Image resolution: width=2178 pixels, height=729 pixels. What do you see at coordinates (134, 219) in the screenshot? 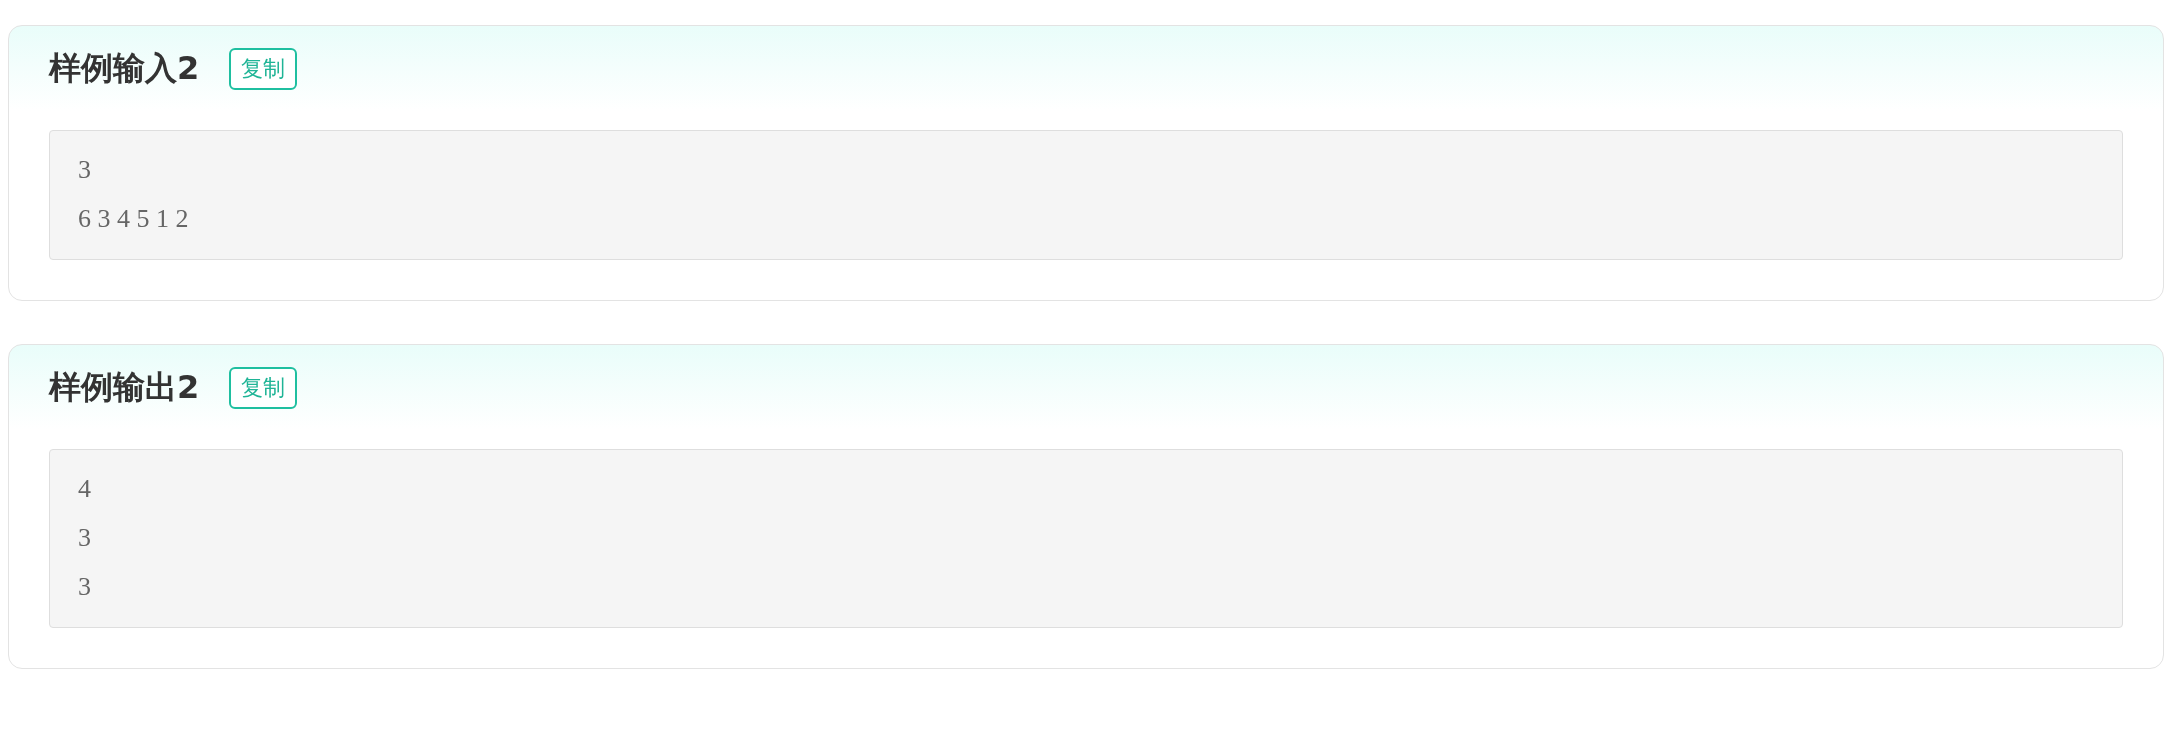
I see `code-line: 6 3 4 5 1 2` at bounding box center [134, 219].